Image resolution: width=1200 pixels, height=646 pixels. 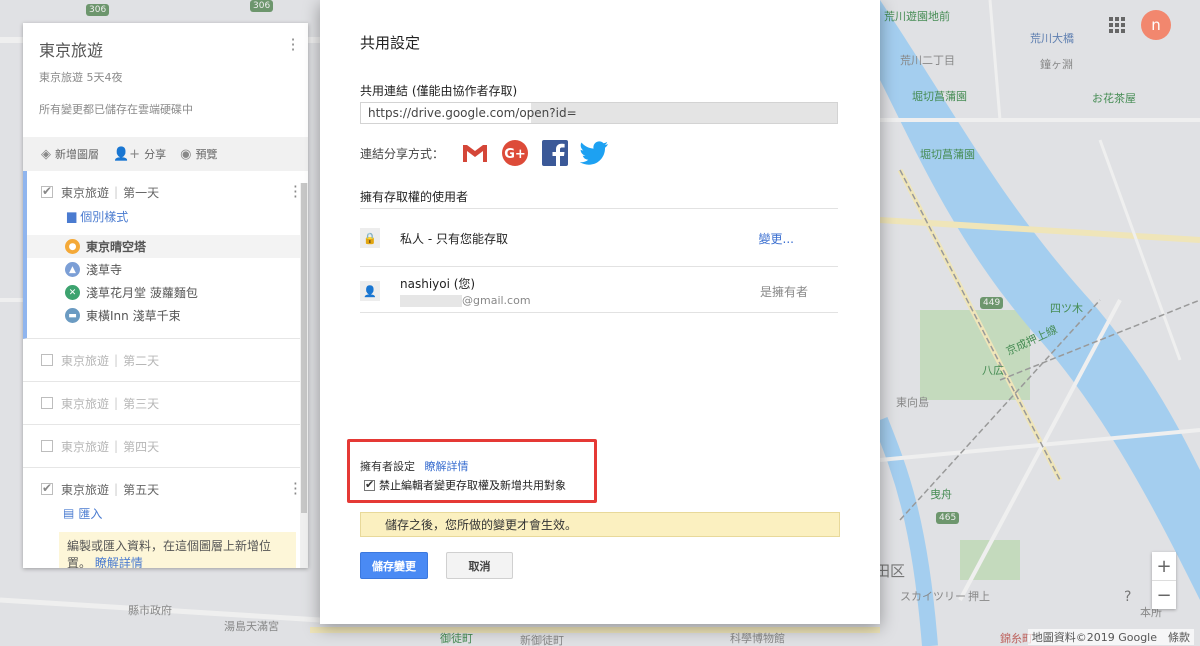 What do you see at coordinates (439, 91) in the screenshot?
I see `share-link-label: 共用連結 (僅能由協作者存取)` at bounding box center [439, 91].